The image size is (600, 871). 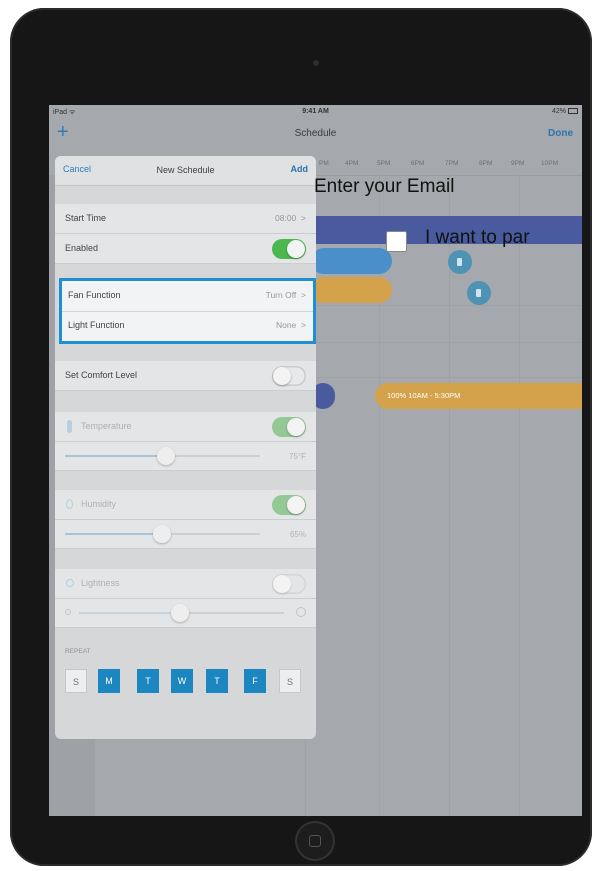 What do you see at coordinates (560, 133) in the screenshot?
I see `done-button: Done` at bounding box center [560, 133].